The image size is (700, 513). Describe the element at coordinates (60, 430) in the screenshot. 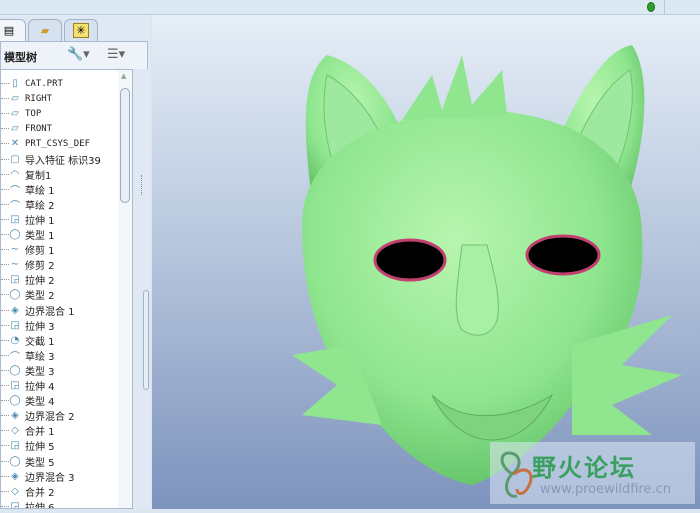

I see `tree-item: ◇ 合并 1` at that location.